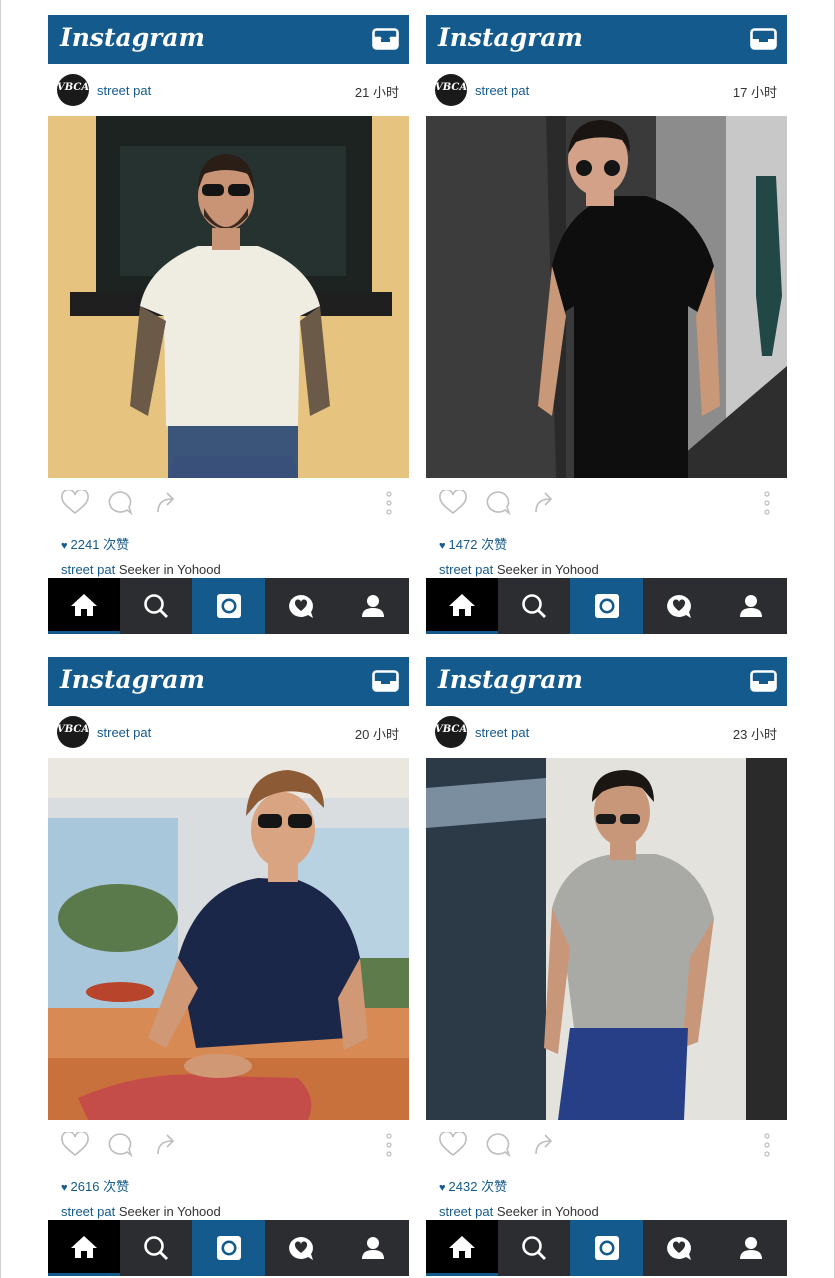  I want to click on likes-count: ♥ 1472 次赞, so click(473, 543).